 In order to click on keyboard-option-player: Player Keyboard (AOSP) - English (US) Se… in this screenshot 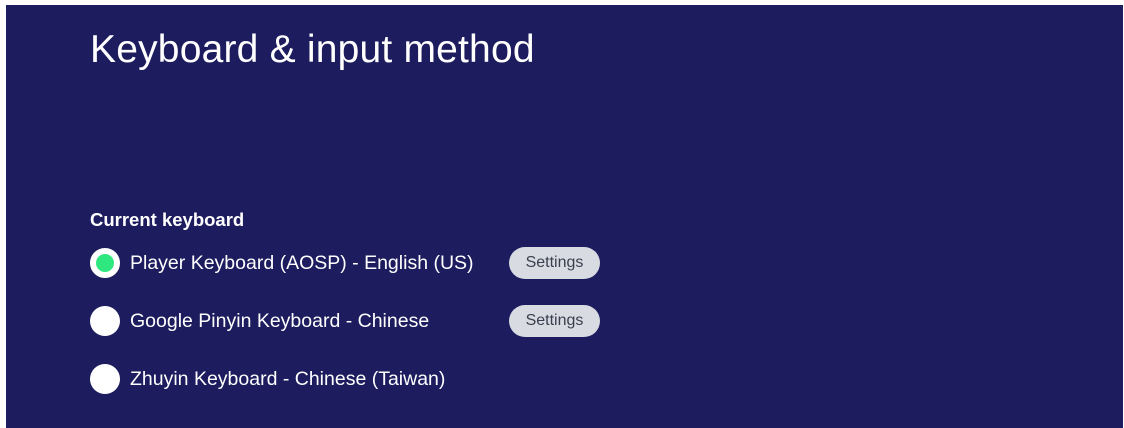, I will do `click(360, 263)`.